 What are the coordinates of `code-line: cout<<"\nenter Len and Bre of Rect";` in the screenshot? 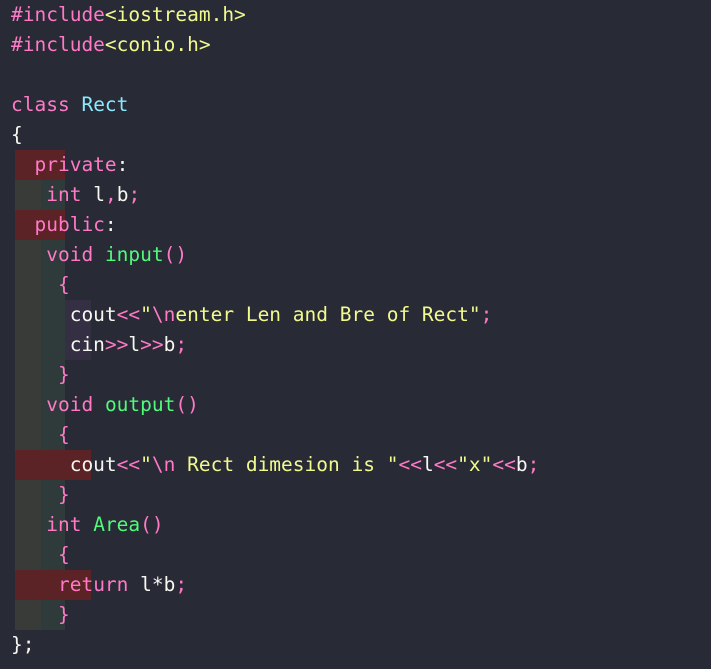 It's located at (355, 315).